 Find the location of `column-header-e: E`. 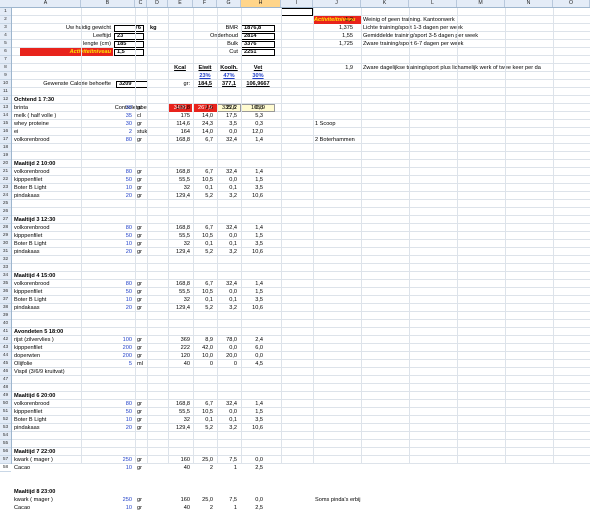

column-header-e: E is located at coordinates (180, 3).